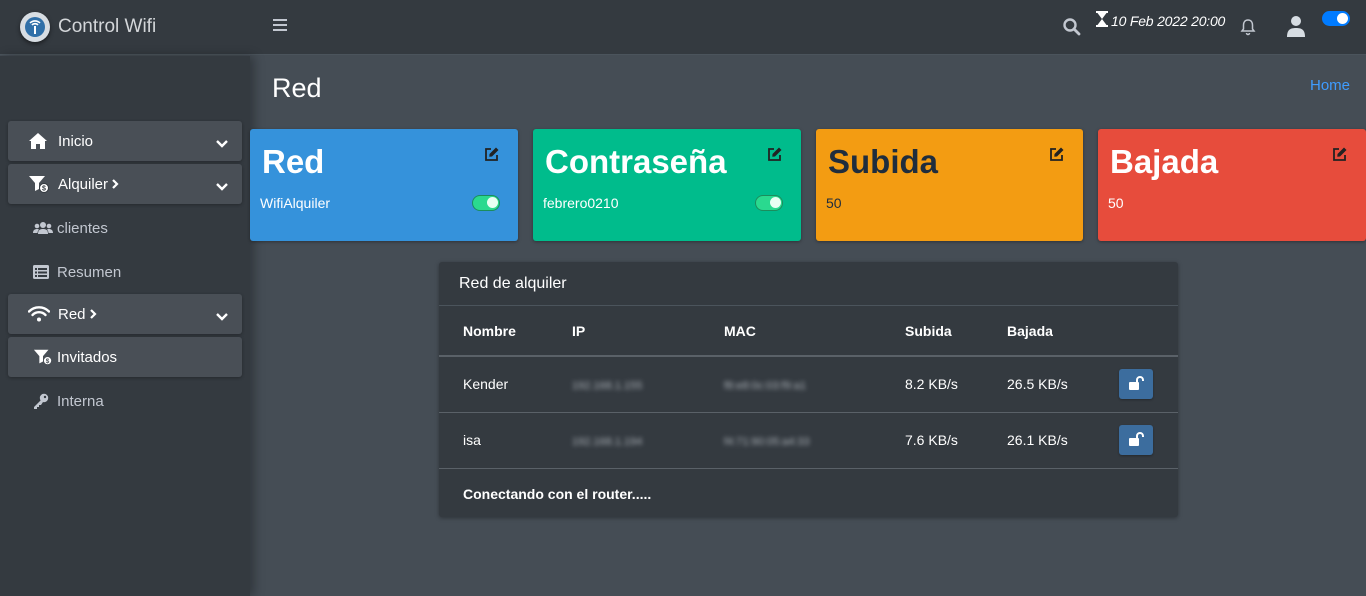  I want to click on sidebar-item-red: Red, so click(125, 314).